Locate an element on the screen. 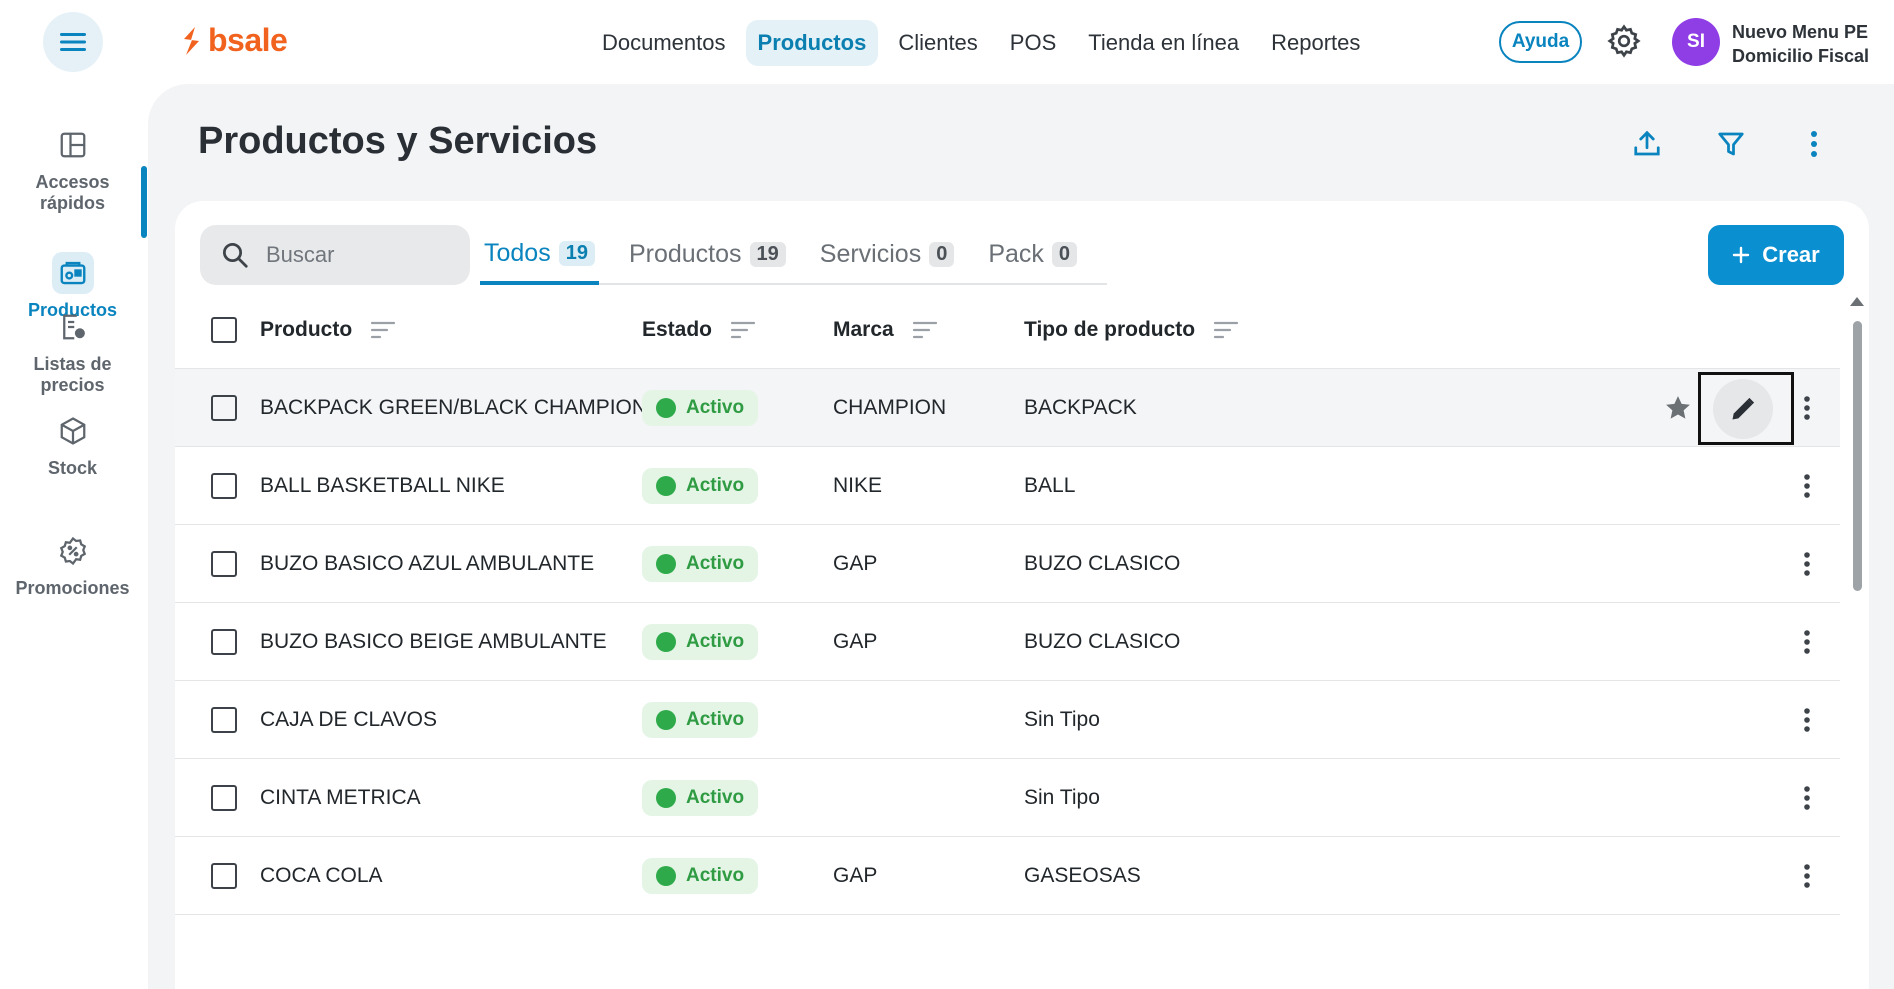 This screenshot has height=989, width=1894. nav-pos: POS is located at coordinates (1033, 43).